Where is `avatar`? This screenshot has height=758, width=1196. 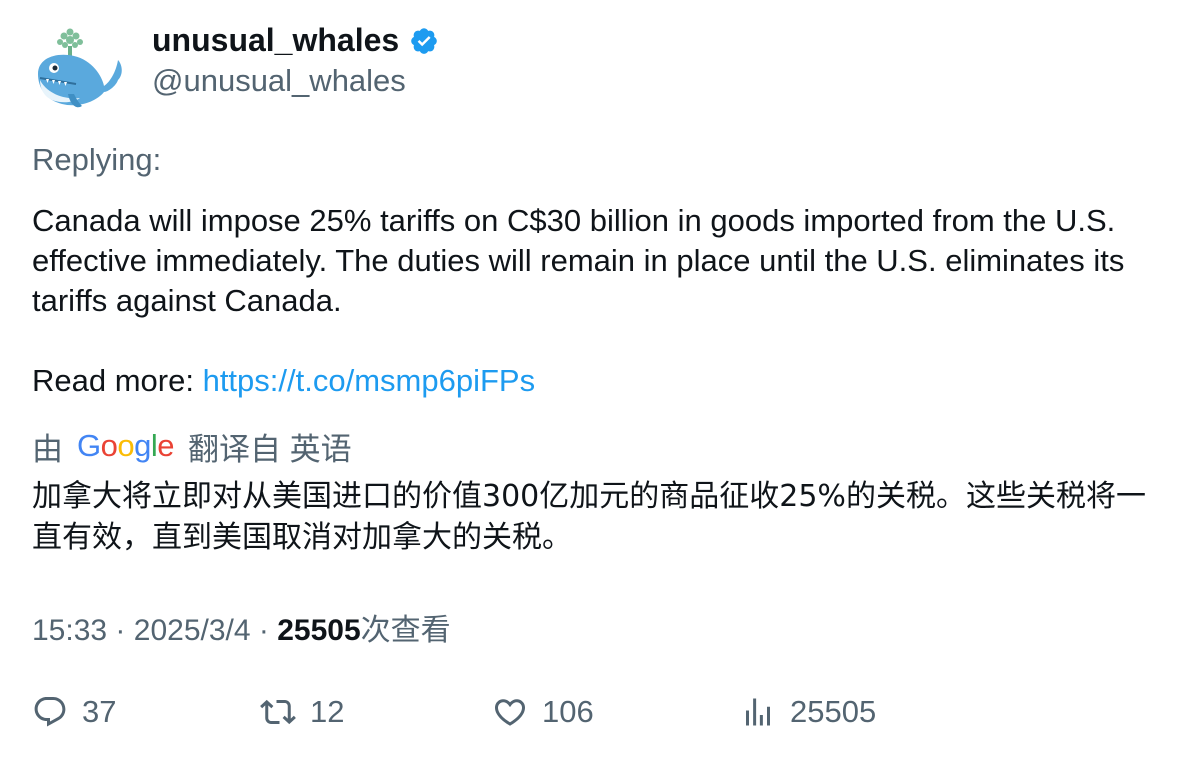 avatar is located at coordinates (79, 69).